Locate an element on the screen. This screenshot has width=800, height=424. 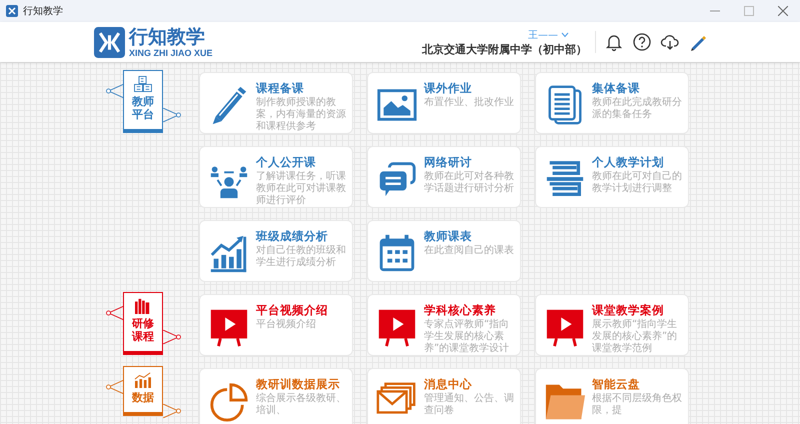
card-title: 教师课表 is located at coordinates (448, 236).